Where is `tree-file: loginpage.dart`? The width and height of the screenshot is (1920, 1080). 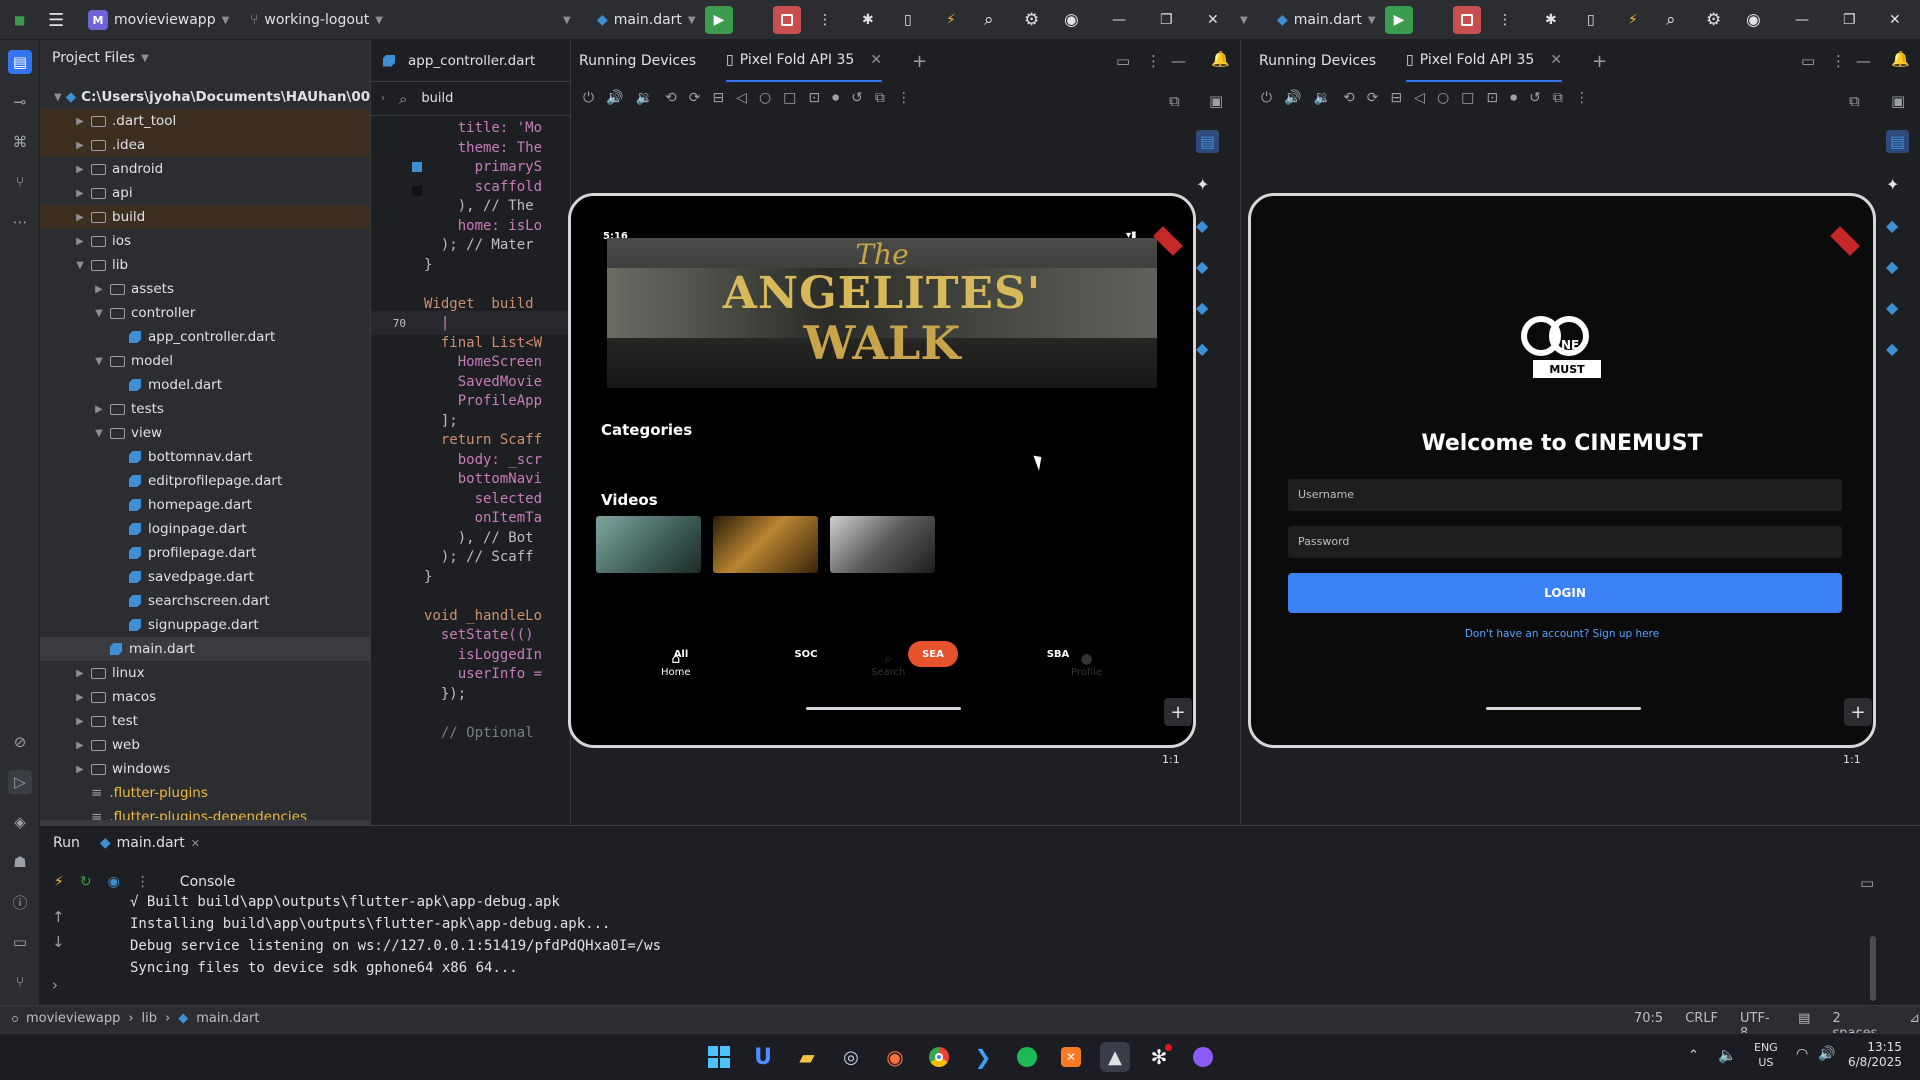
tree-file: loginpage.dart is located at coordinates (205, 529).